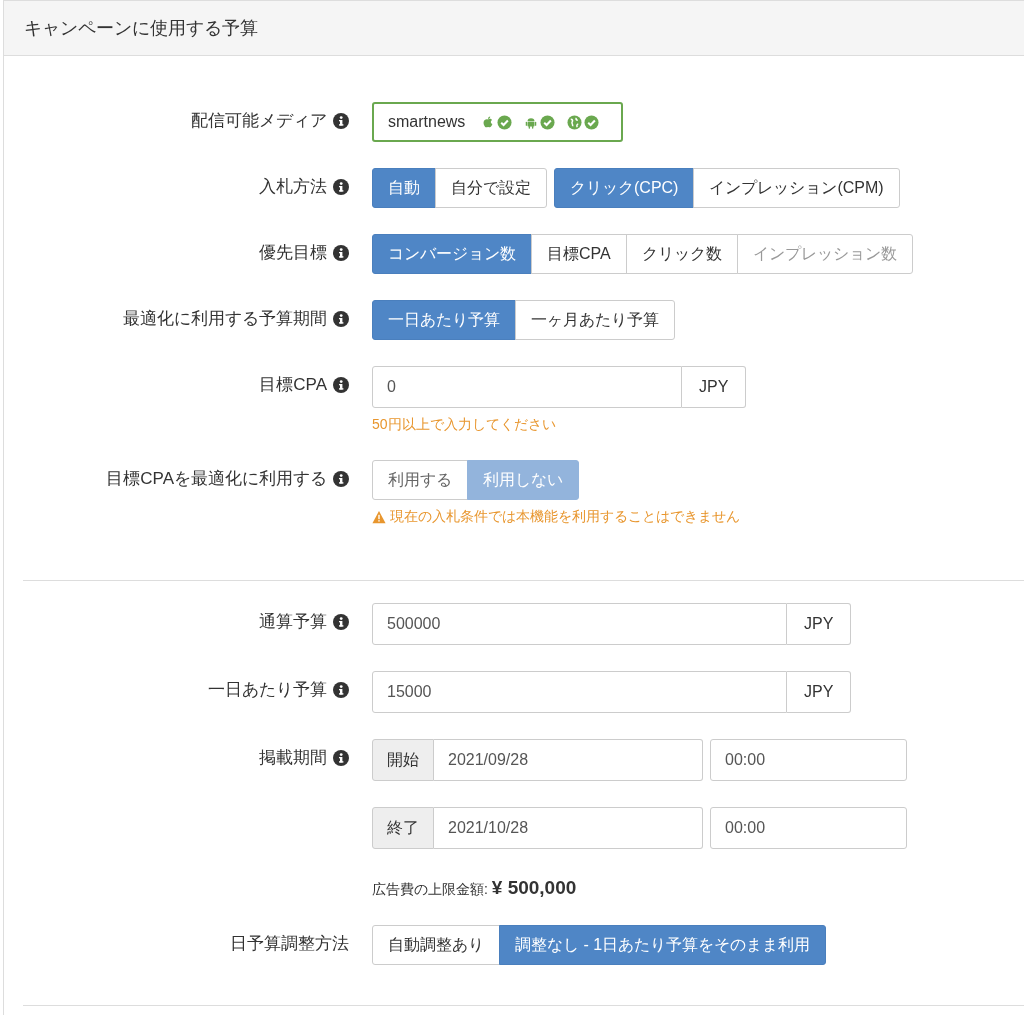  I want to click on option-button: クリック数, so click(681, 254).